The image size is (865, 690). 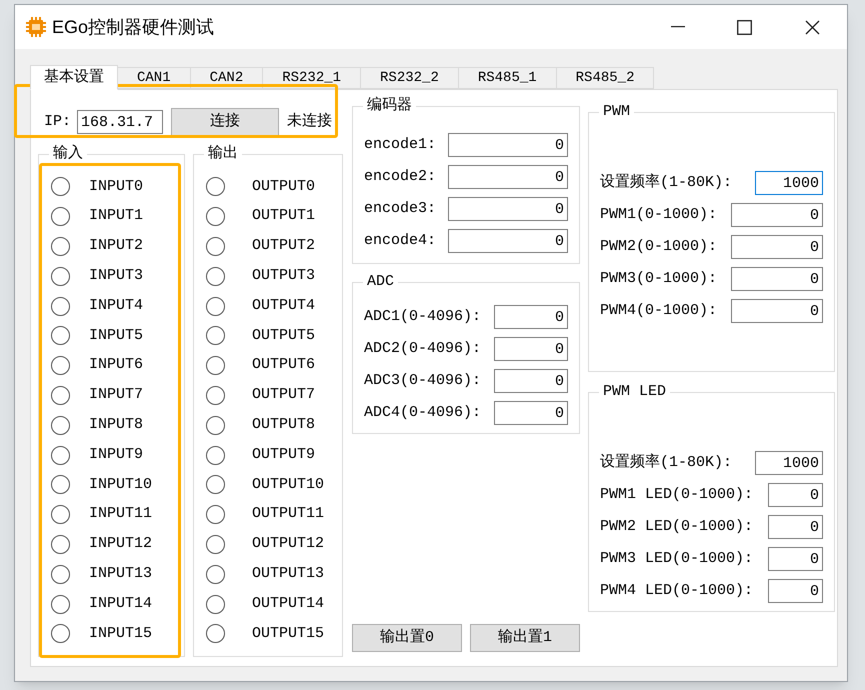 What do you see at coordinates (120, 514) in the screenshot?
I see `radio-label: INPUT11` at bounding box center [120, 514].